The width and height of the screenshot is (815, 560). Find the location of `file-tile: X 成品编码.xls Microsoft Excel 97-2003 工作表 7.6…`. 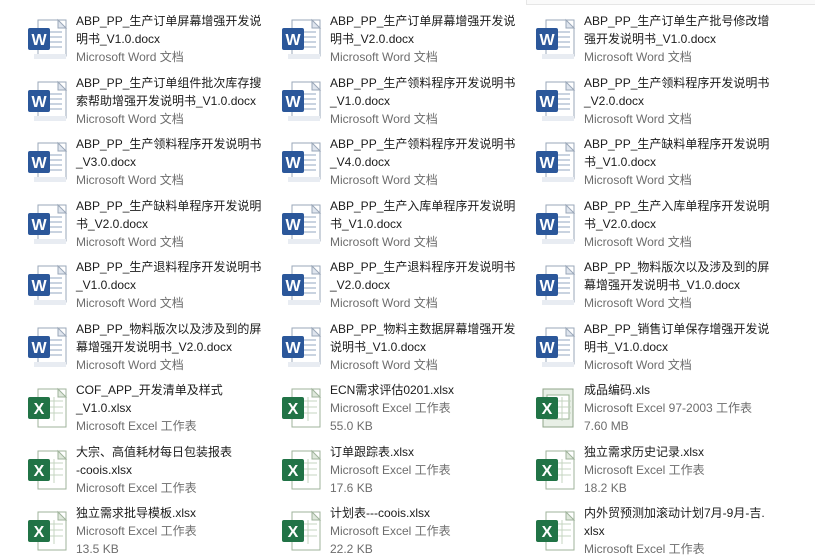

file-tile: X 成品编码.xls Microsoft Excel 97-2003 工作表 7.6… is located at coordinates (655, 408).